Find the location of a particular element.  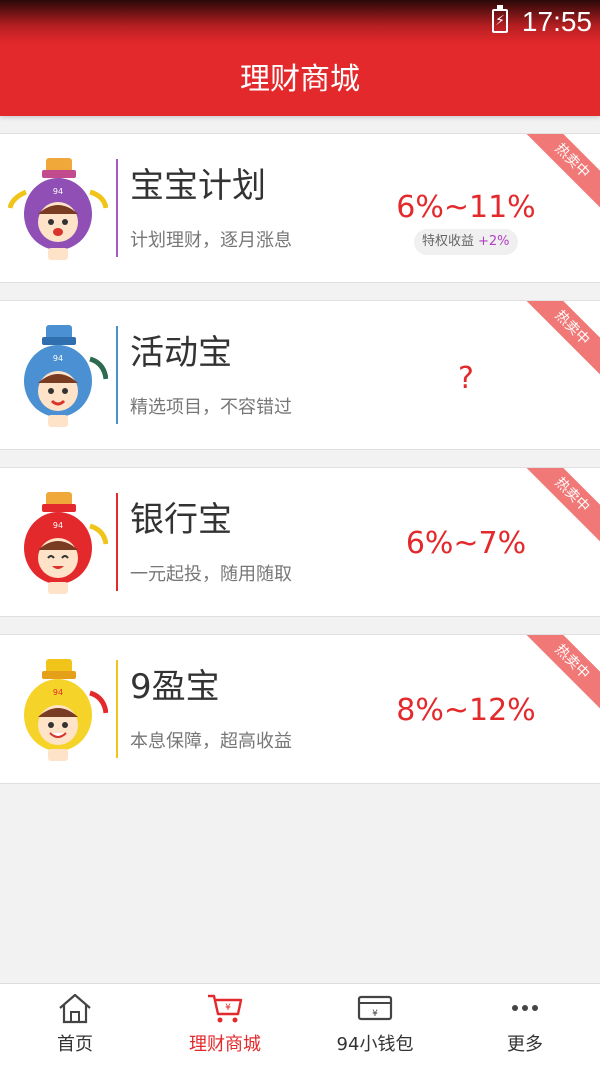

battery-charging-icon: ⚡ is located at coordinates (500, 19).